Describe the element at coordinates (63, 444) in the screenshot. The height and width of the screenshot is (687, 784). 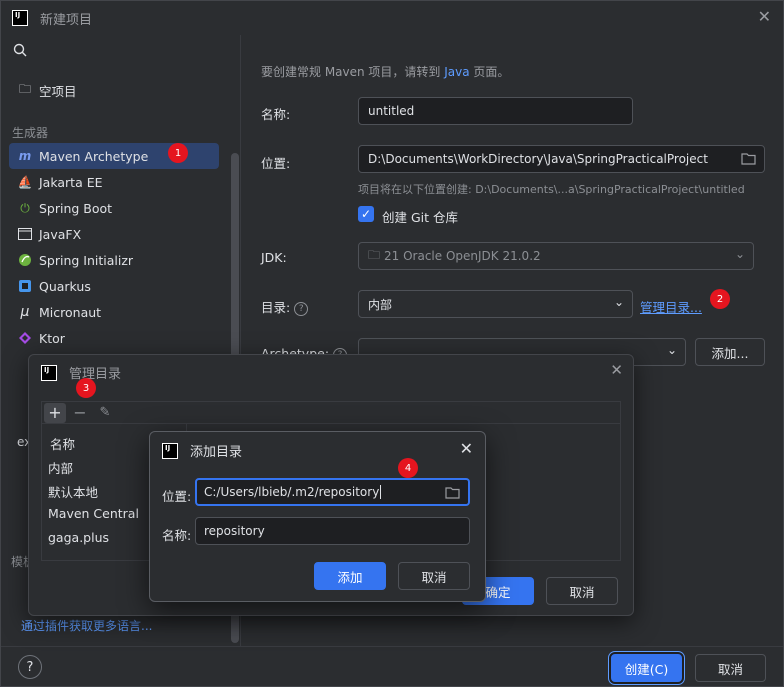
I see `column-header-name: 名称` at that location.